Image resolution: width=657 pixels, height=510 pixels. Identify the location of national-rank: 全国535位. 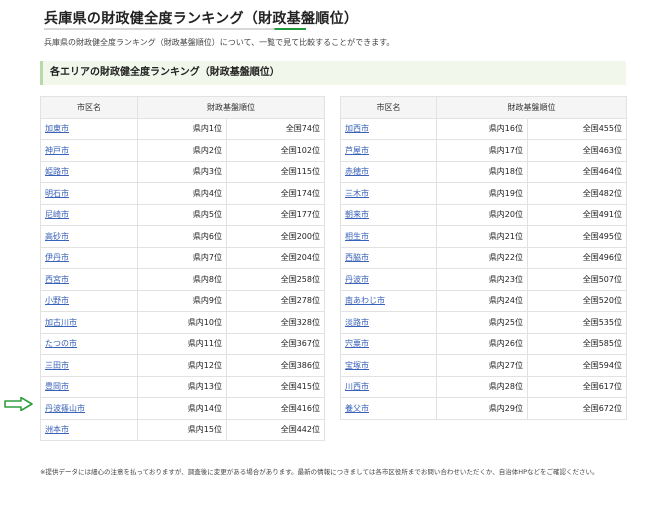
(577, 322).